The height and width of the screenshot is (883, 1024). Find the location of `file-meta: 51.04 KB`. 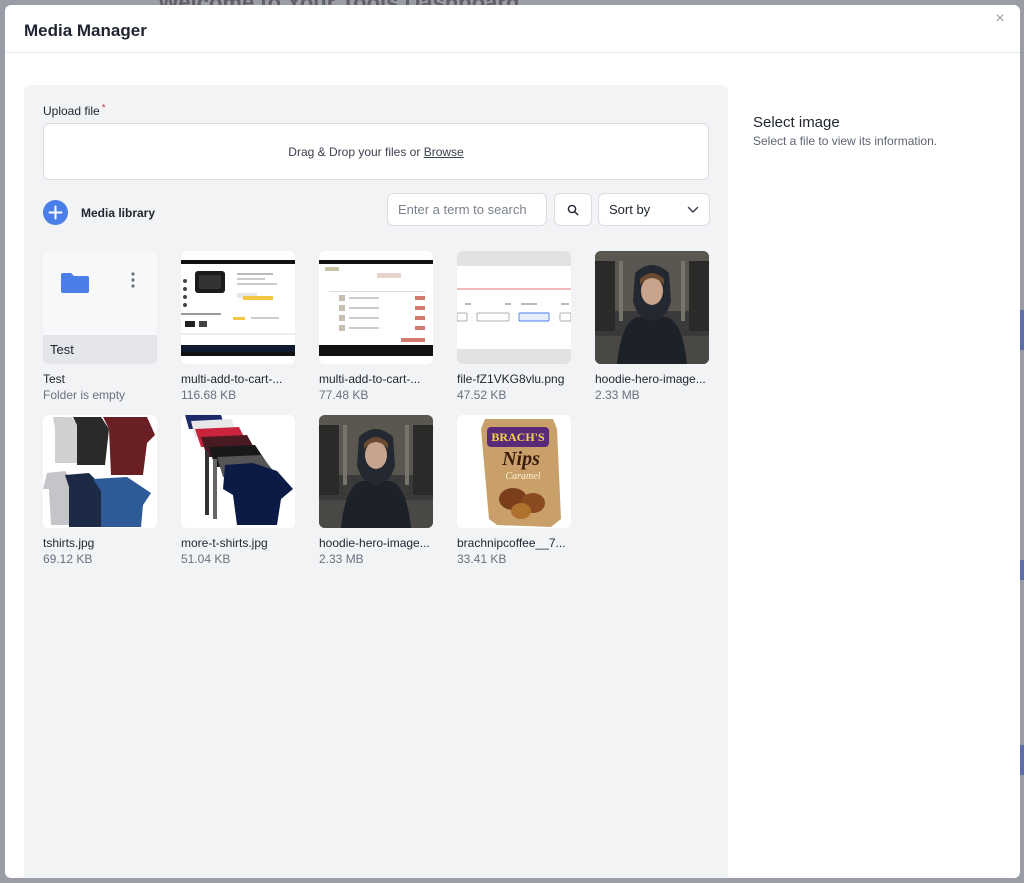

file-meta: 51.04 KB is located at coordinates (206, 559).